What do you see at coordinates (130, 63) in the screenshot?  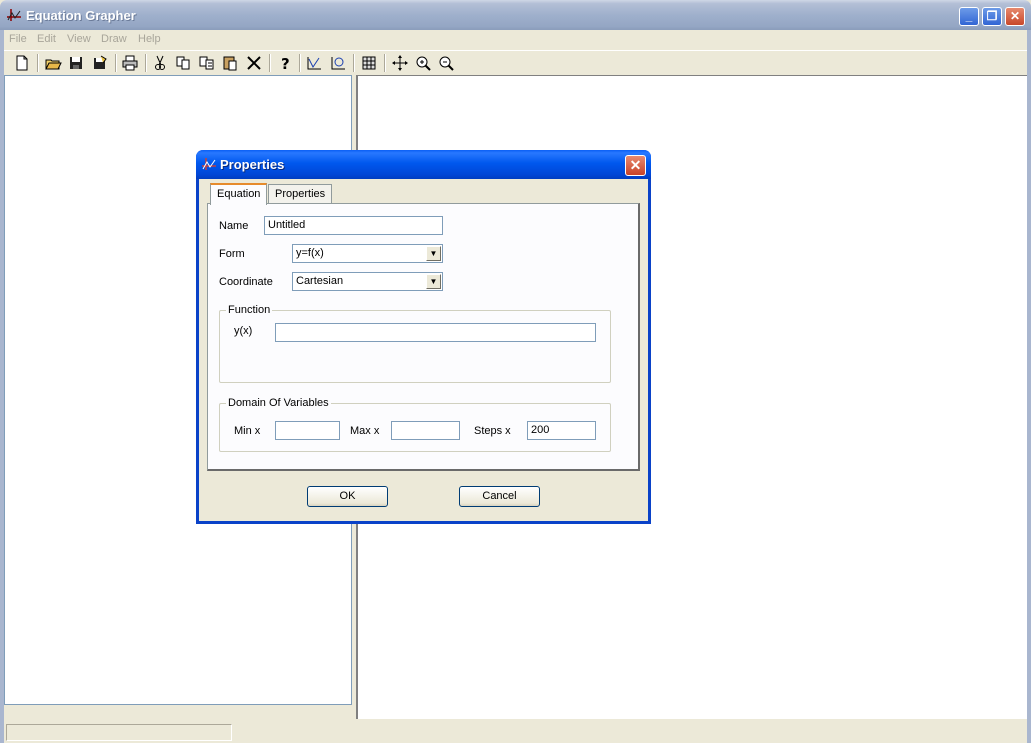 I see `print-icon` at bounding box center [130, 63].